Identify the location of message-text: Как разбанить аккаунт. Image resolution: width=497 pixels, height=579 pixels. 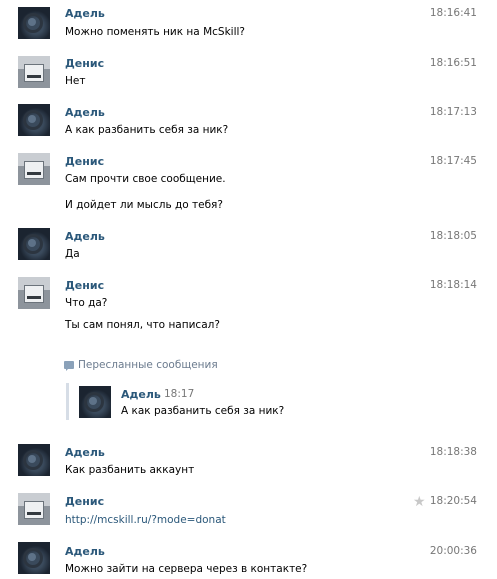
(130, 470).